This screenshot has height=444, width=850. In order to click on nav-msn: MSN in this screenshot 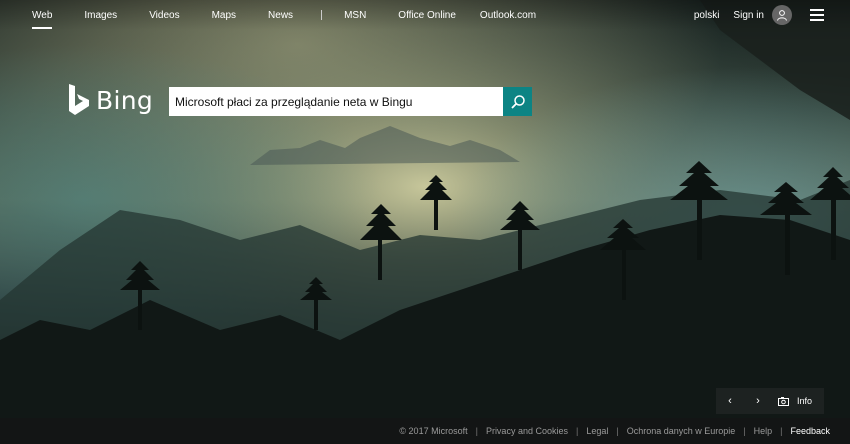, I will do `click(355, 15)`.